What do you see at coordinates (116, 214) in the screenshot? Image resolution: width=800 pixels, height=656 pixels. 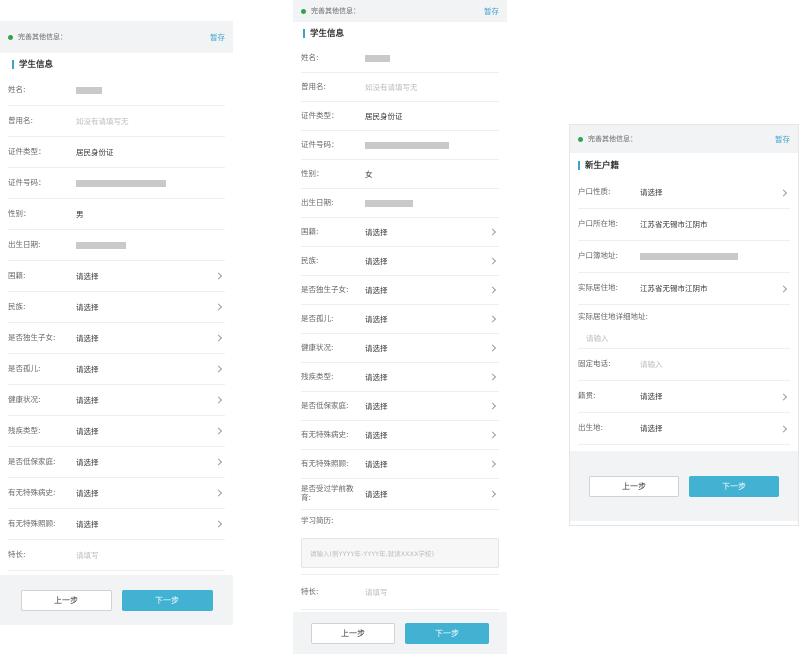 I see `field-gender: 性别：男` at bounding box center [116, 214].